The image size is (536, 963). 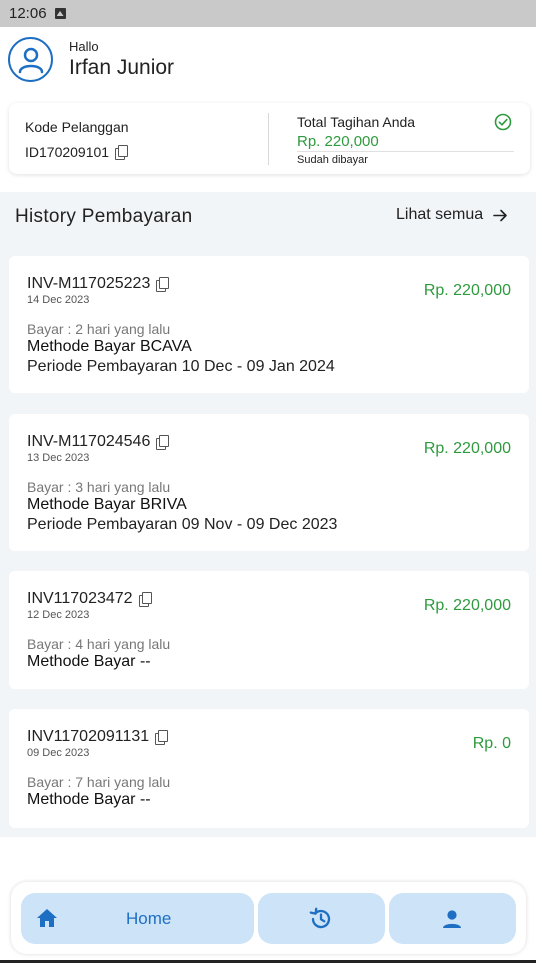 I want to click on person-icon, so click(x=452, y=919).